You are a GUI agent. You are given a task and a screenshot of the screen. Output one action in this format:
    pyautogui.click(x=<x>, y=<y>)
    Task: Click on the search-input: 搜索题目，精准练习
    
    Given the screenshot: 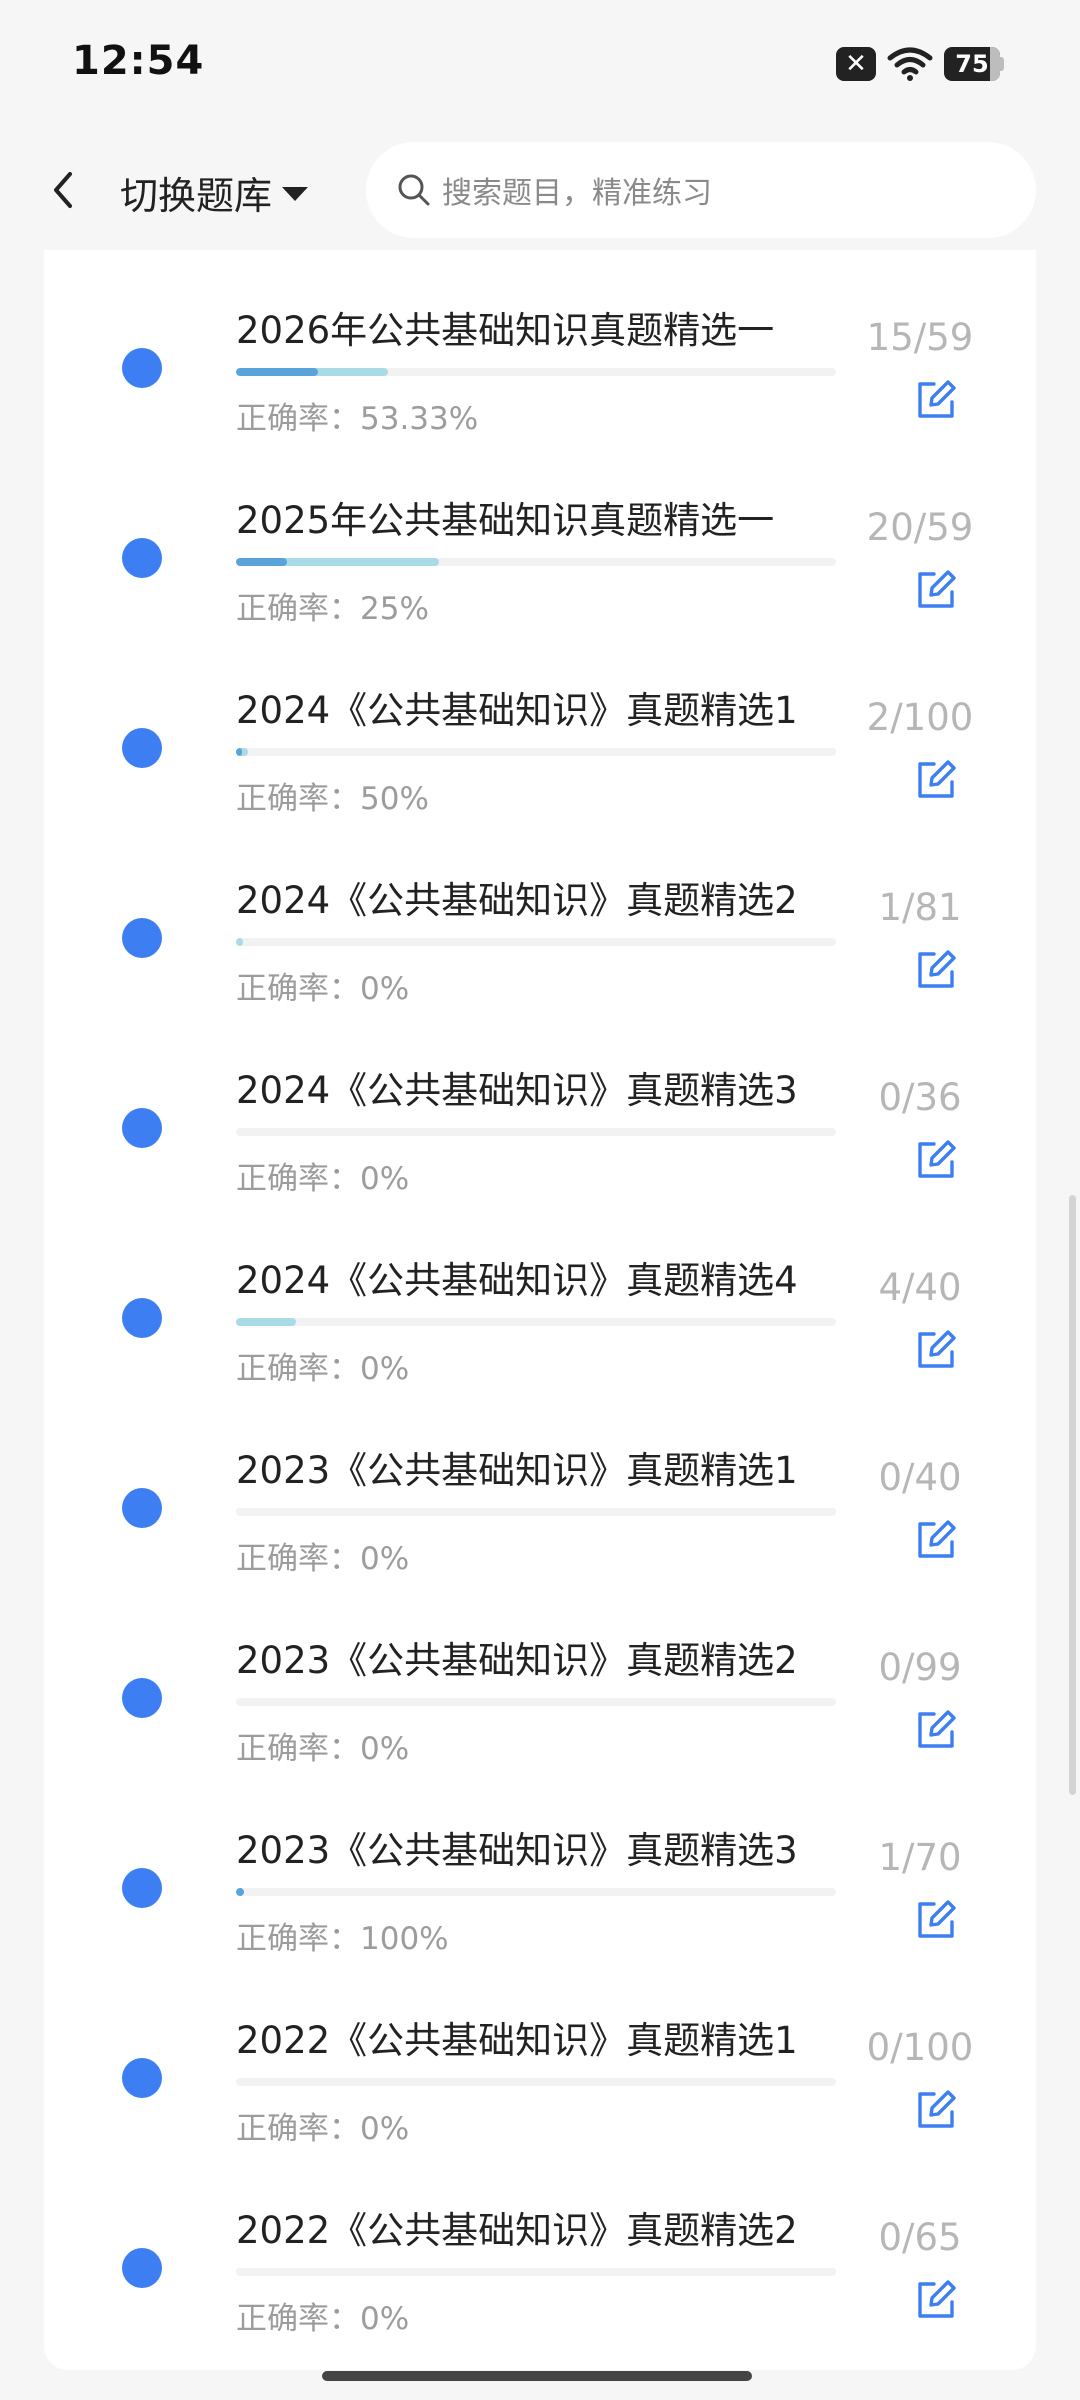 What is the action you would take?
    pyautogui.click(x=701, y=190)
    